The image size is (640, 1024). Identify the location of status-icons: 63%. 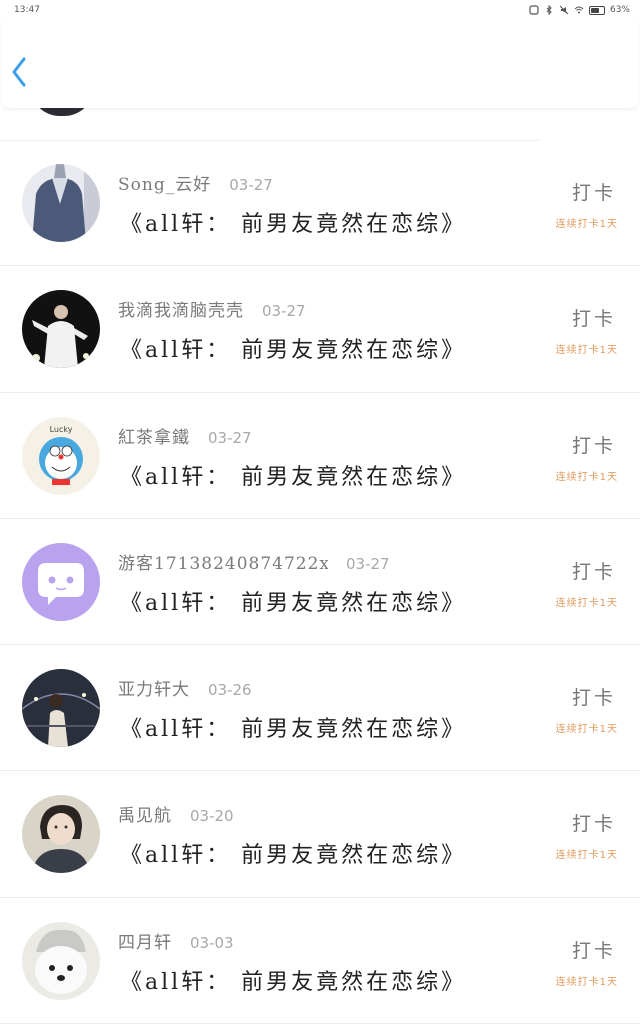
(579, 10).